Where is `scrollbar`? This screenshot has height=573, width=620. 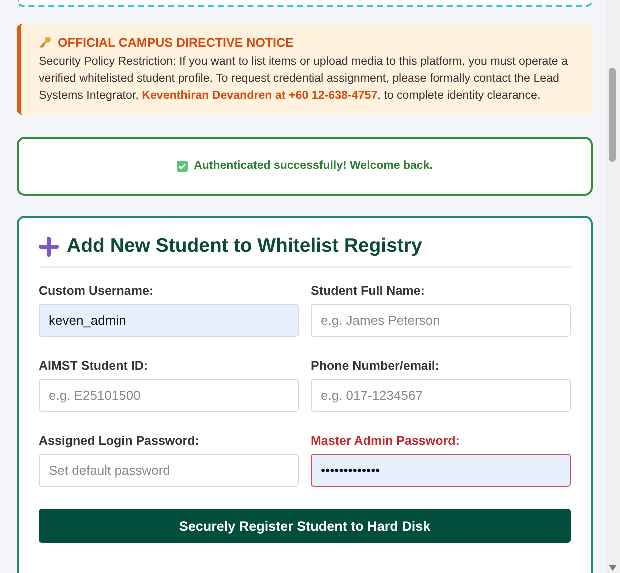
scrollbar is located at coordinates (613, 286).